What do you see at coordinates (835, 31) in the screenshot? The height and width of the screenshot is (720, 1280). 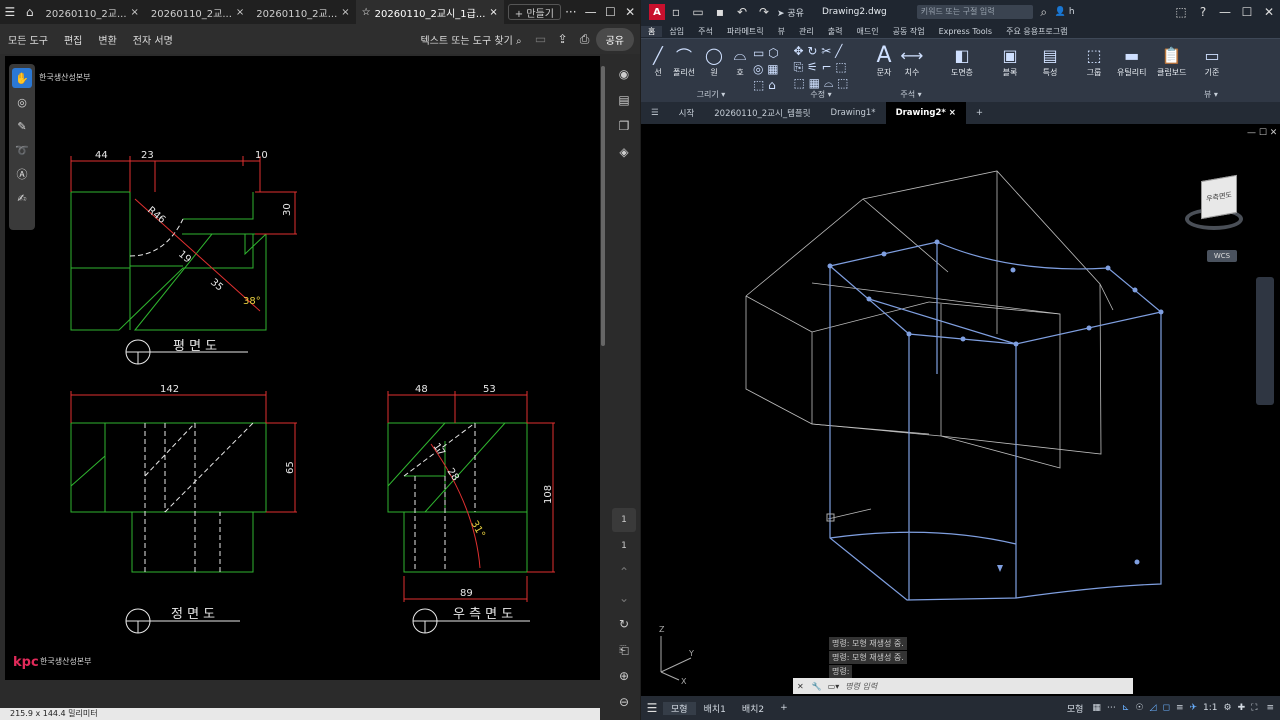 I see `tab-output: 출력` at bounding box center [835, 31].